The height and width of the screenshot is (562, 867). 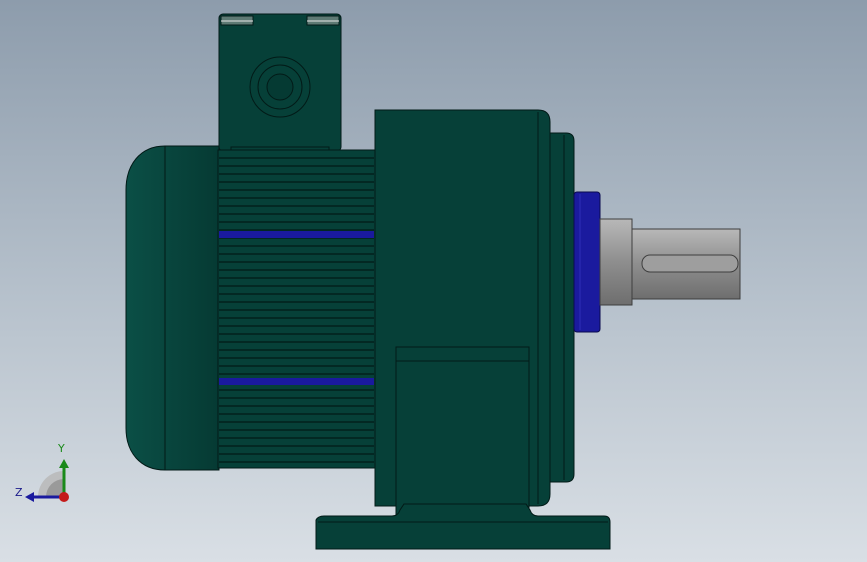 What do you see at coordinates (61, 448) in the screenshot?
I see `triad-y-label: Y` at bounding box center [61, 448].